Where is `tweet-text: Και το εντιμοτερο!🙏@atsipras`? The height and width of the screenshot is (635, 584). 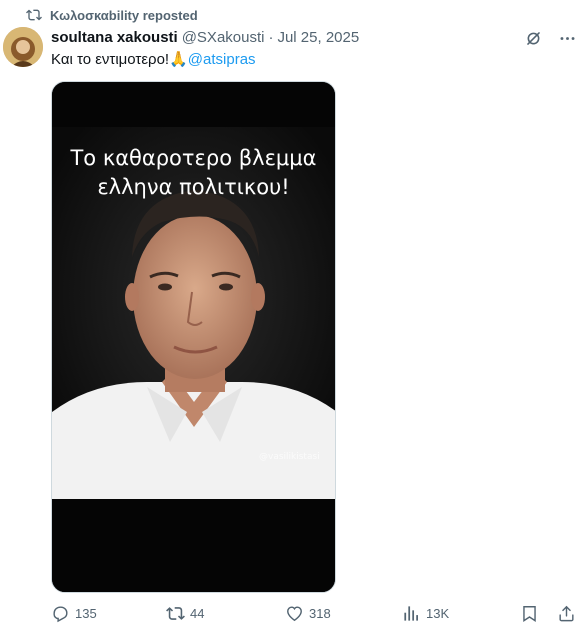 tweet-text: Και το εντιμοτερο!🙏@atsipras is located at coordinates (153, 60).